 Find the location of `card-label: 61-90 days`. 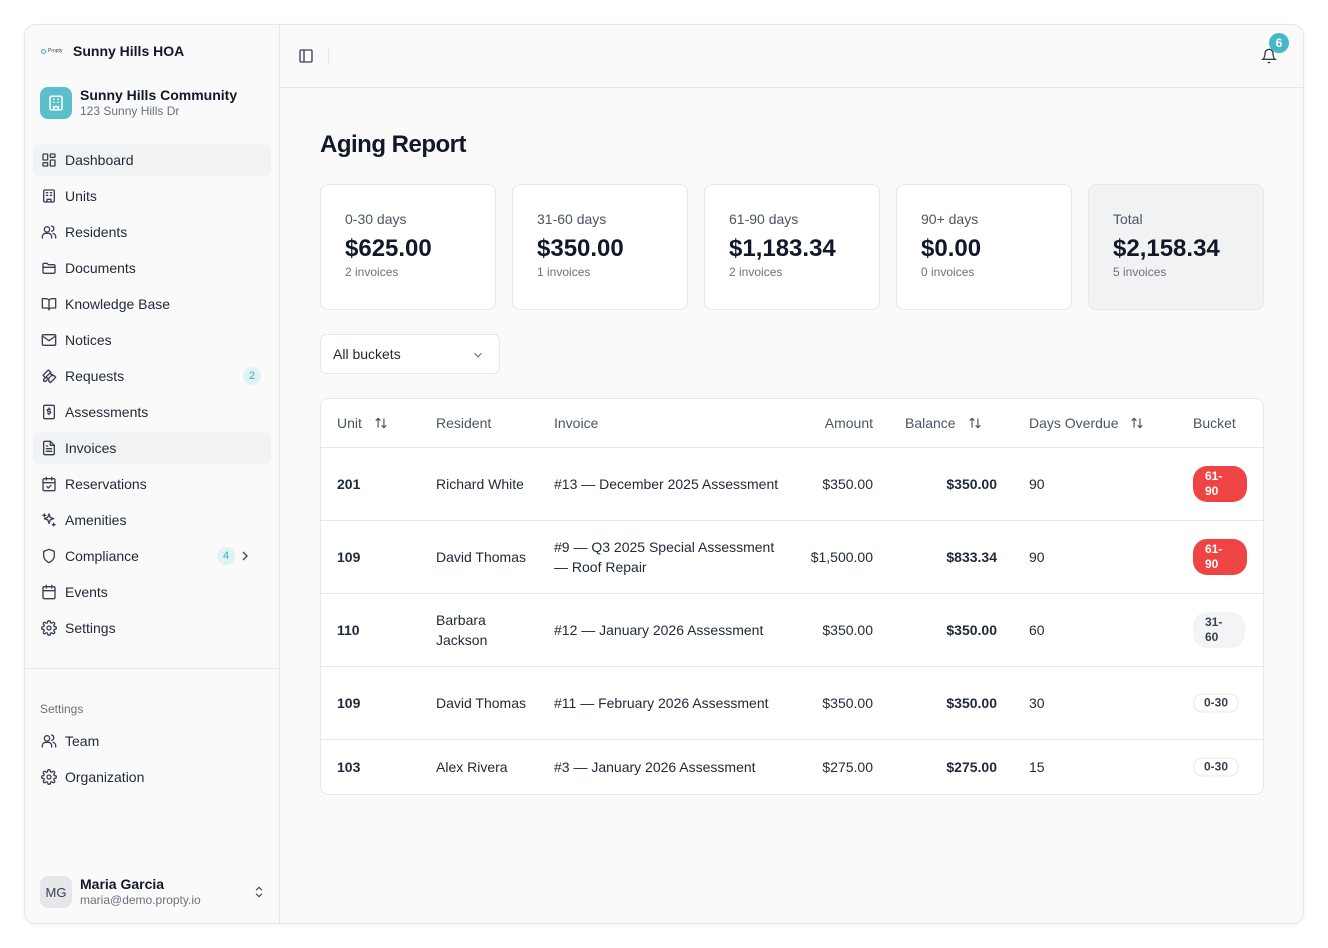

card-label: 61-90 days is located at coordinates (764, 219).